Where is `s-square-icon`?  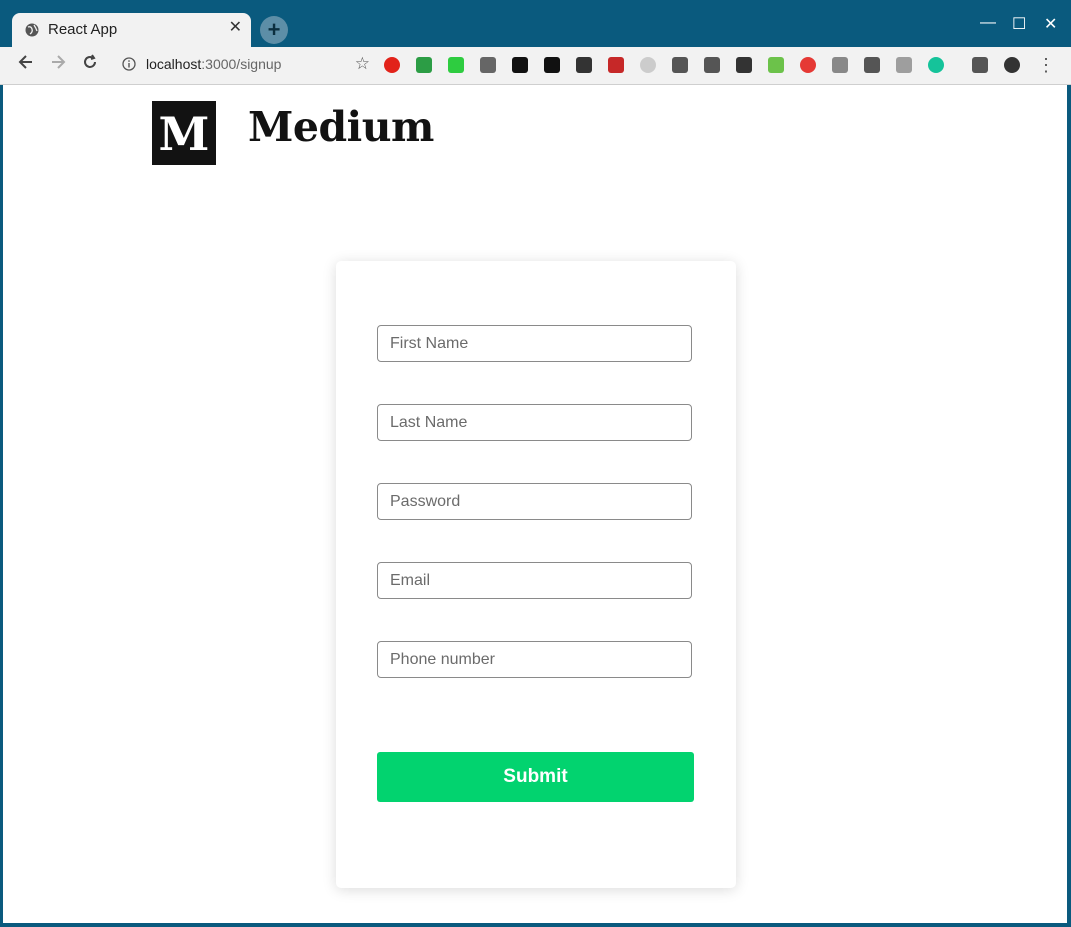
s-square-icon is located at coordinates (712, 65).